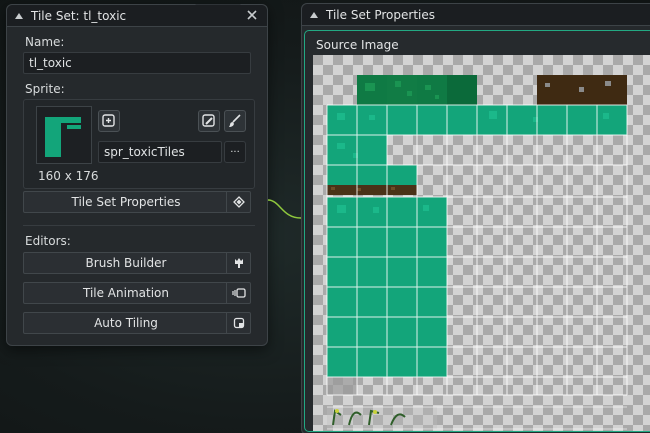  Describe the element at coordinates (126, 323) in the screenshot. I see `auto-tiling-label: Auto Tiling` at that location.